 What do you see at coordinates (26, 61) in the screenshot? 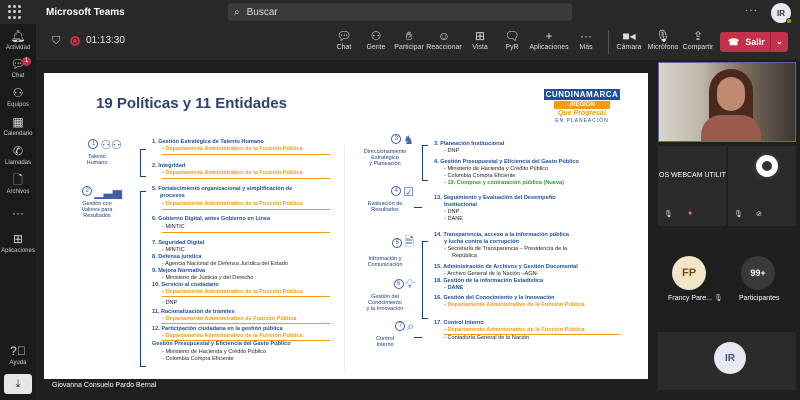
I see `unread-badge: 1` at bounding box center [26, 61].